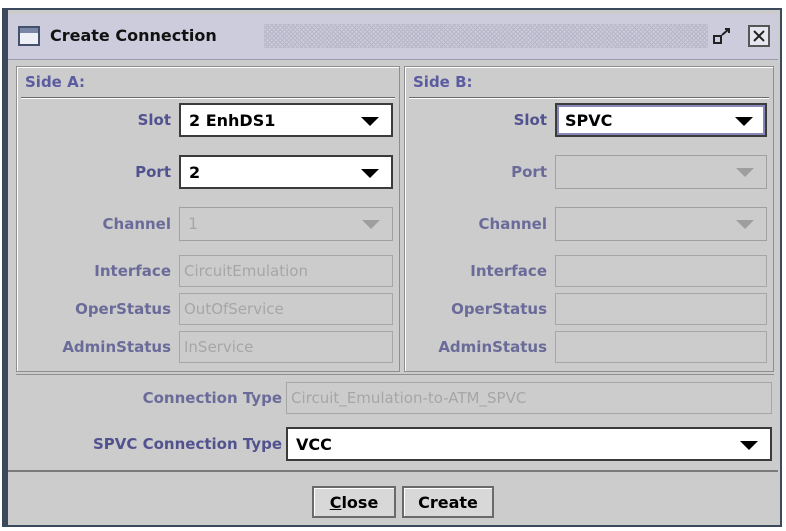  What do you see at coordinates (499, 309) in the screenshot?
I see `side-b-operstatus-label: OperStatus` at bounding box center [499, 309].